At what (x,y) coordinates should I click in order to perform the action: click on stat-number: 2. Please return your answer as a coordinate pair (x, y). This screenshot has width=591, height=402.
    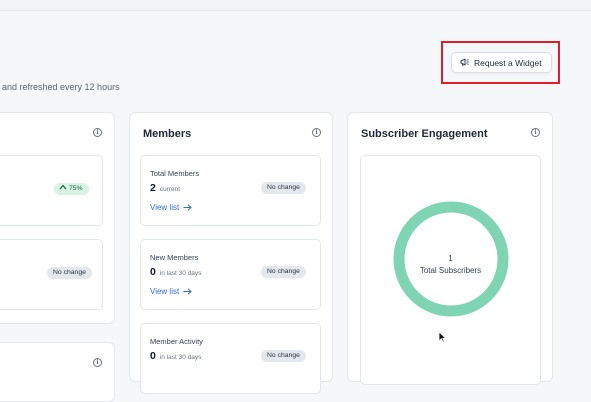
    Looking at the image, I should click on (153, 188).